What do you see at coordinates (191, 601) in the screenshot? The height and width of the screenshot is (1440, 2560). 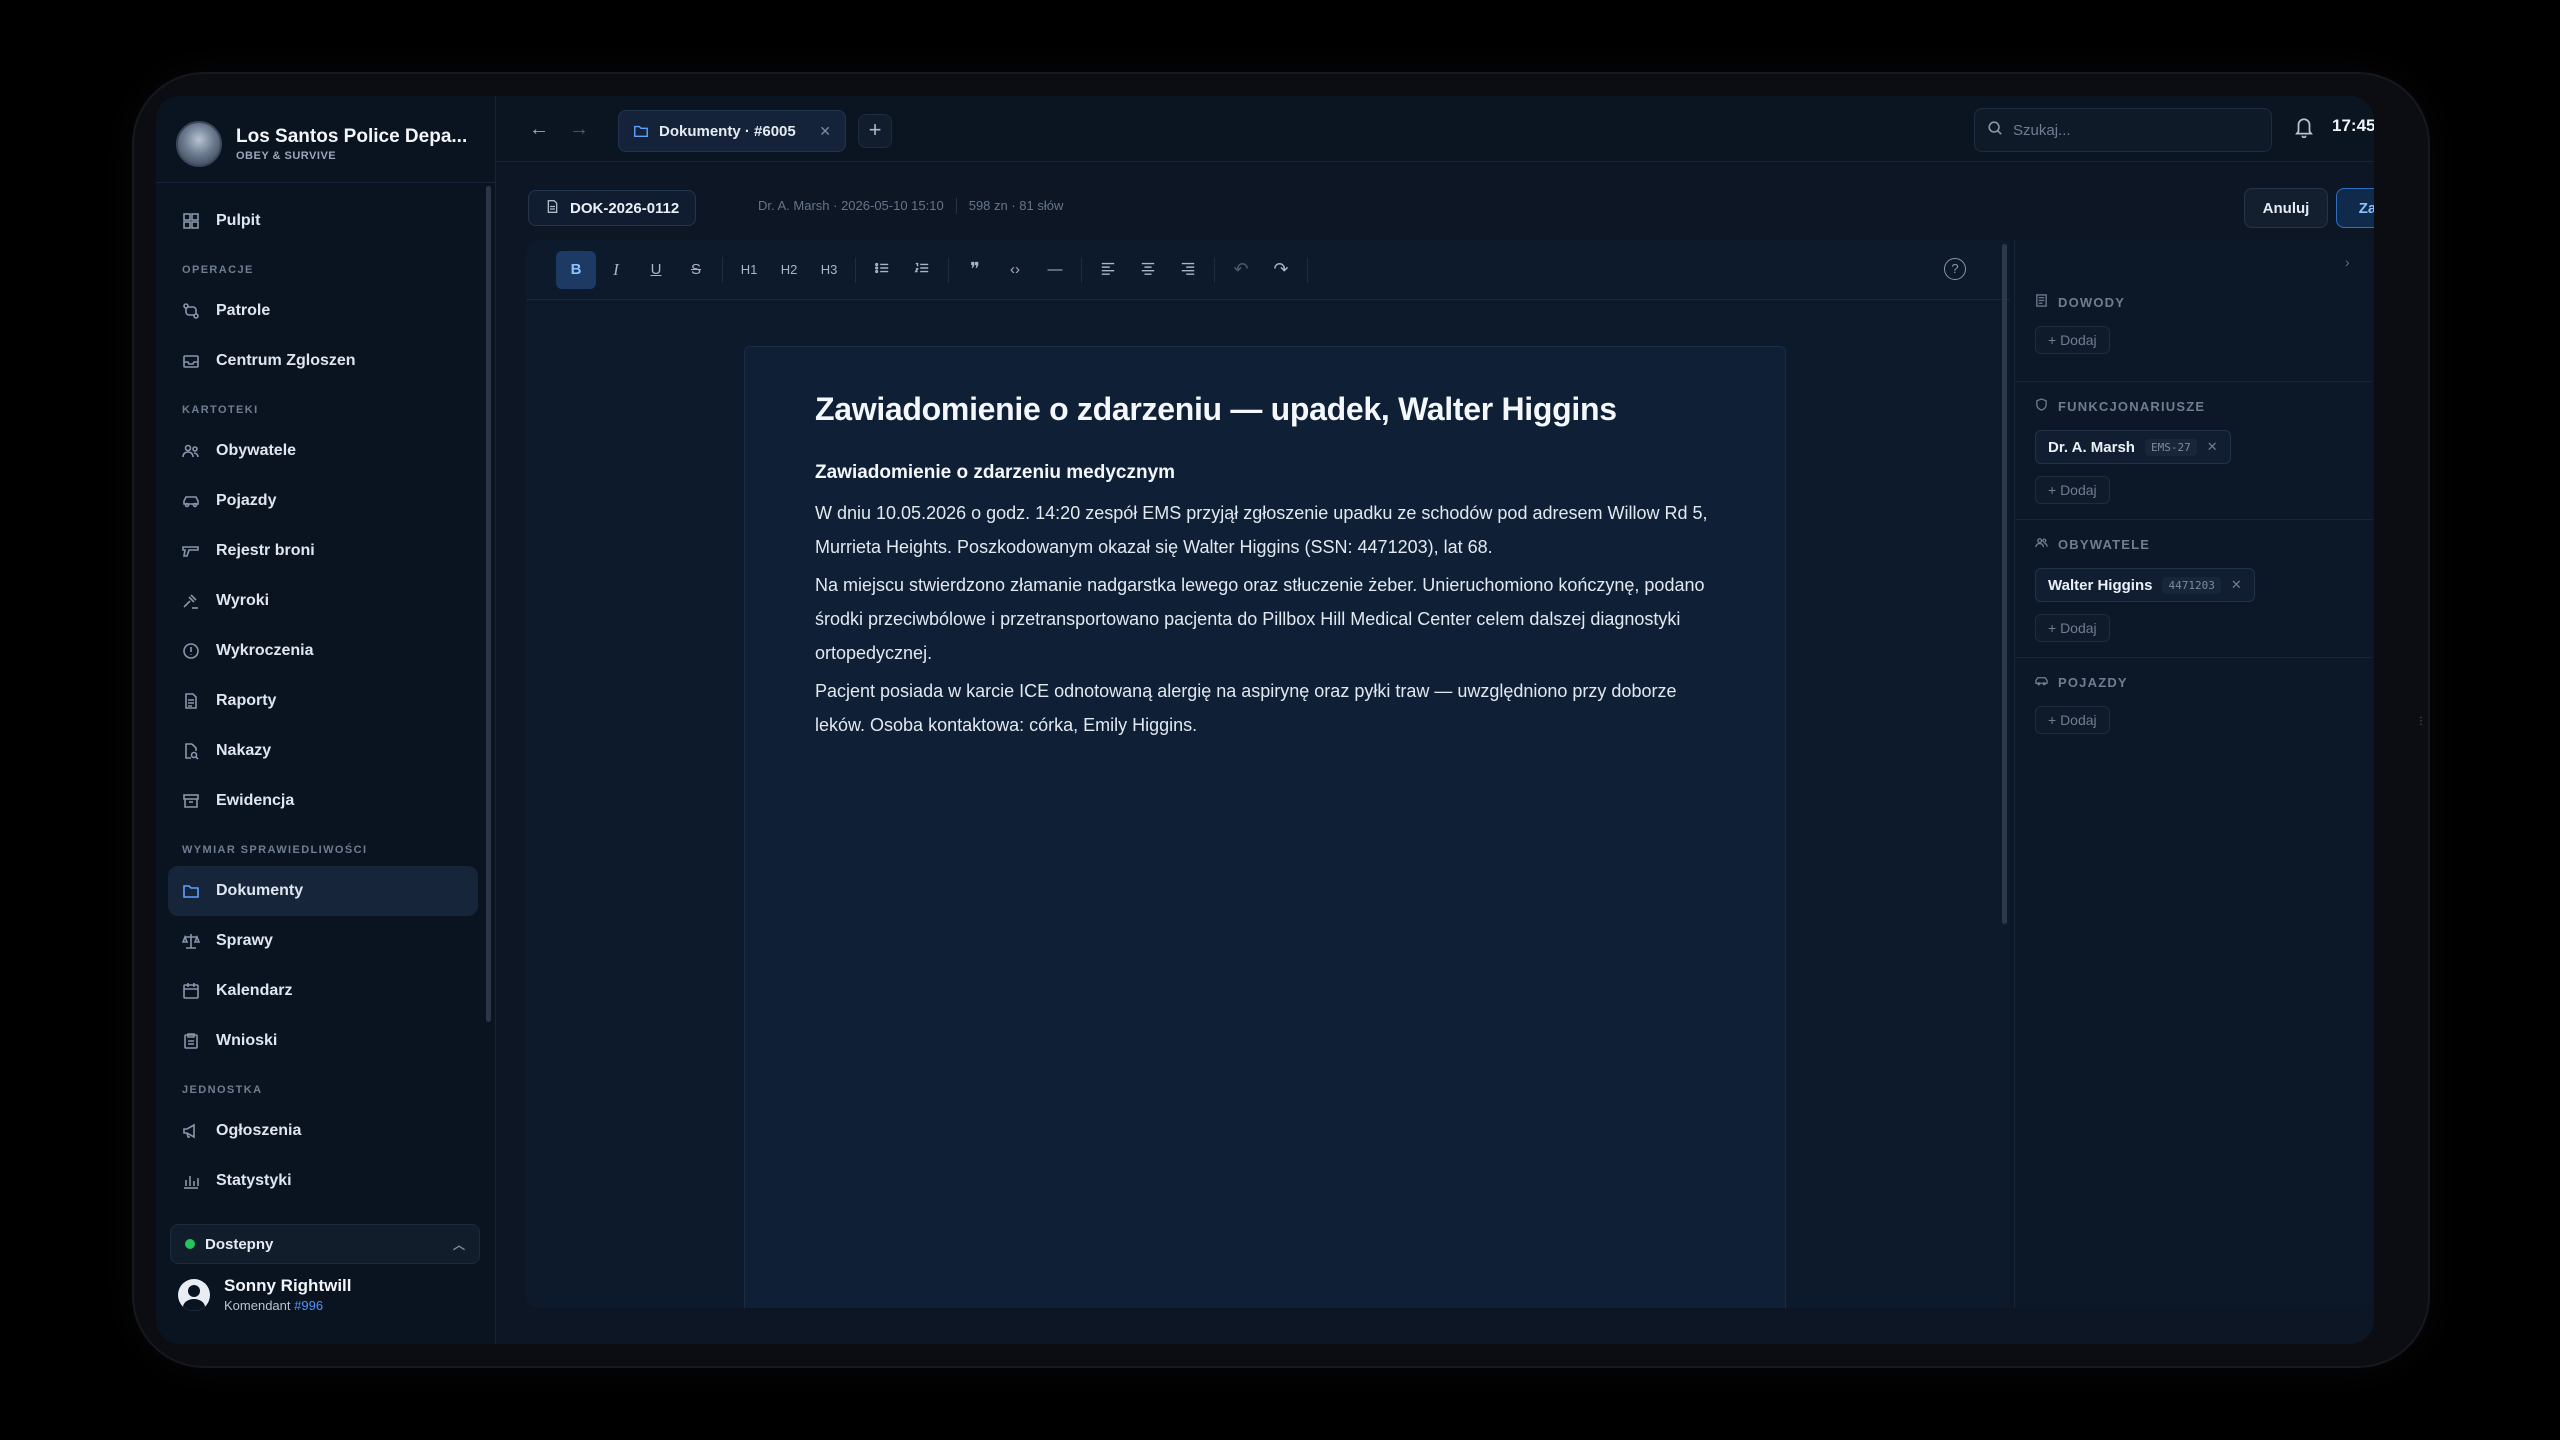 I see `gavel-icon` at bounding box center [191, 601].